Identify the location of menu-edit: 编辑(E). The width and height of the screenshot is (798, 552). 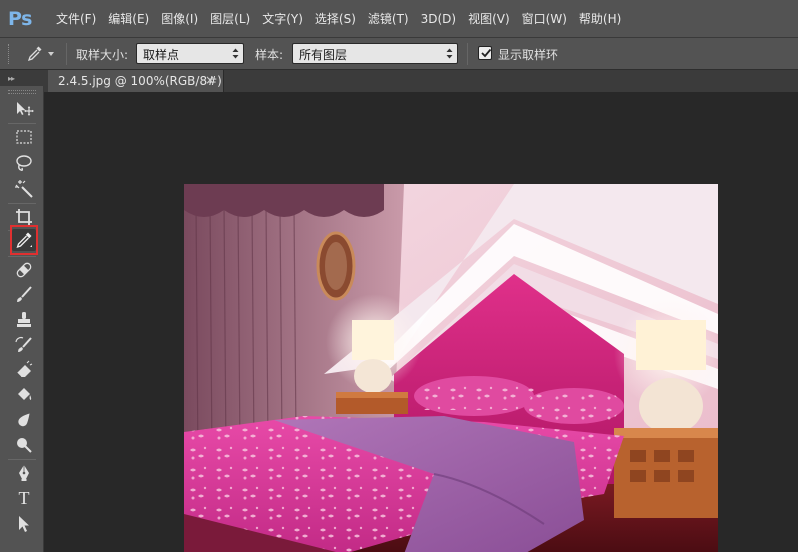
(128, 19).